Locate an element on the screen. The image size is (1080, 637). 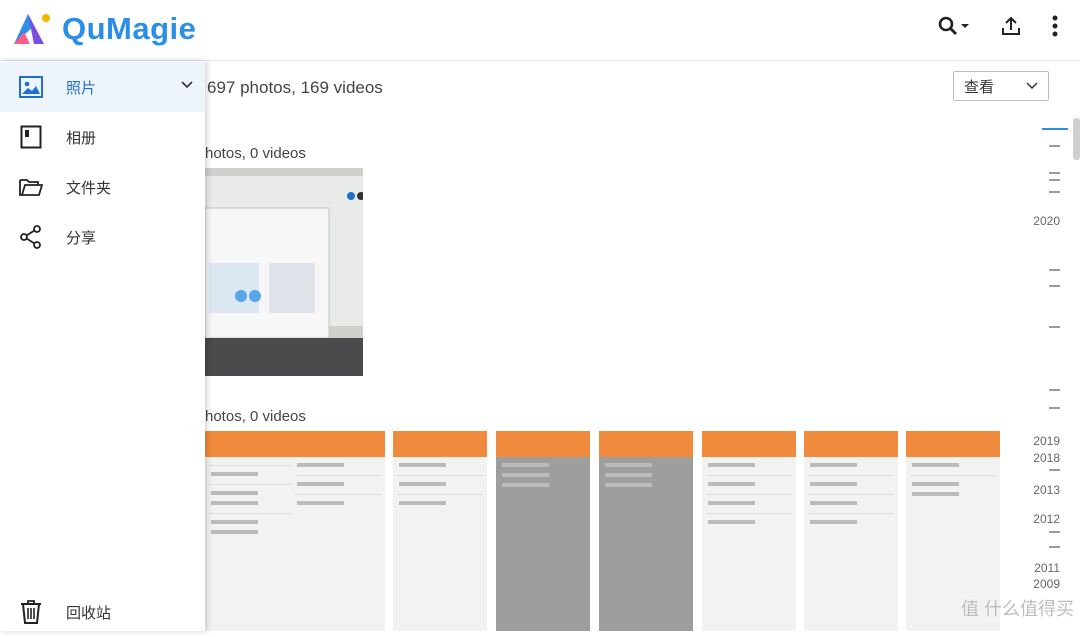
app-logo: QuMagie is located at coordinates (103, 29).